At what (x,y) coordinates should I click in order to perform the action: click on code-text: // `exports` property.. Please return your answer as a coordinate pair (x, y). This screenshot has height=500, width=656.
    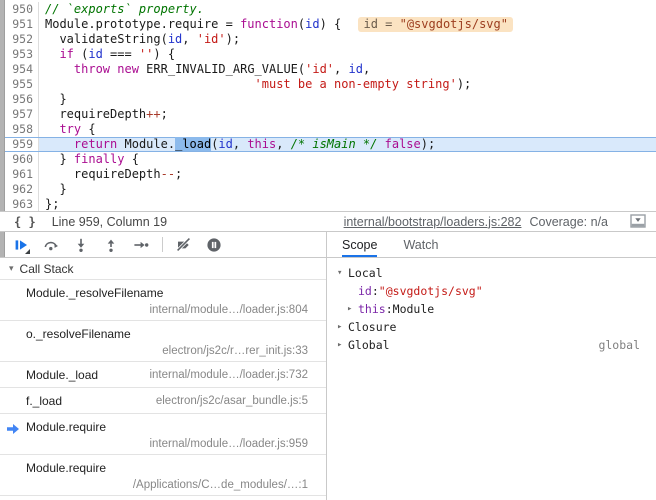
    Looking at the image, I should click on (347, 9).